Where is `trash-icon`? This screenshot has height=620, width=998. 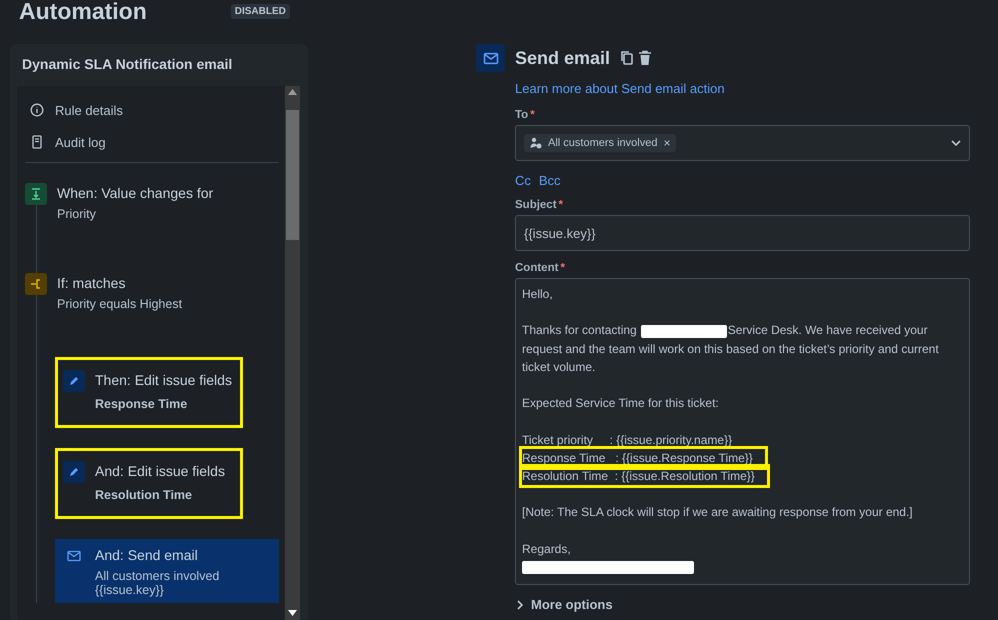
trash-icon is located at coordinates (645, 58).